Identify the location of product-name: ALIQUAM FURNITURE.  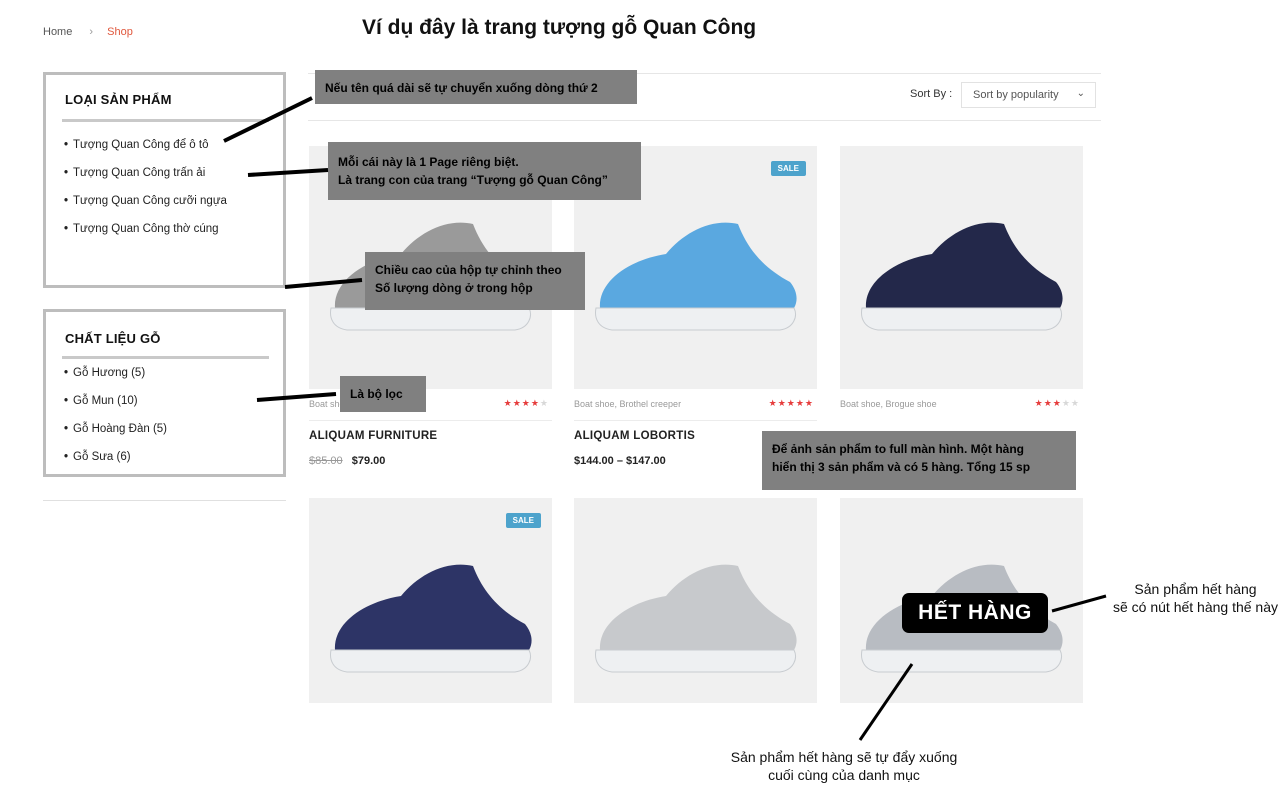
(373, 436).